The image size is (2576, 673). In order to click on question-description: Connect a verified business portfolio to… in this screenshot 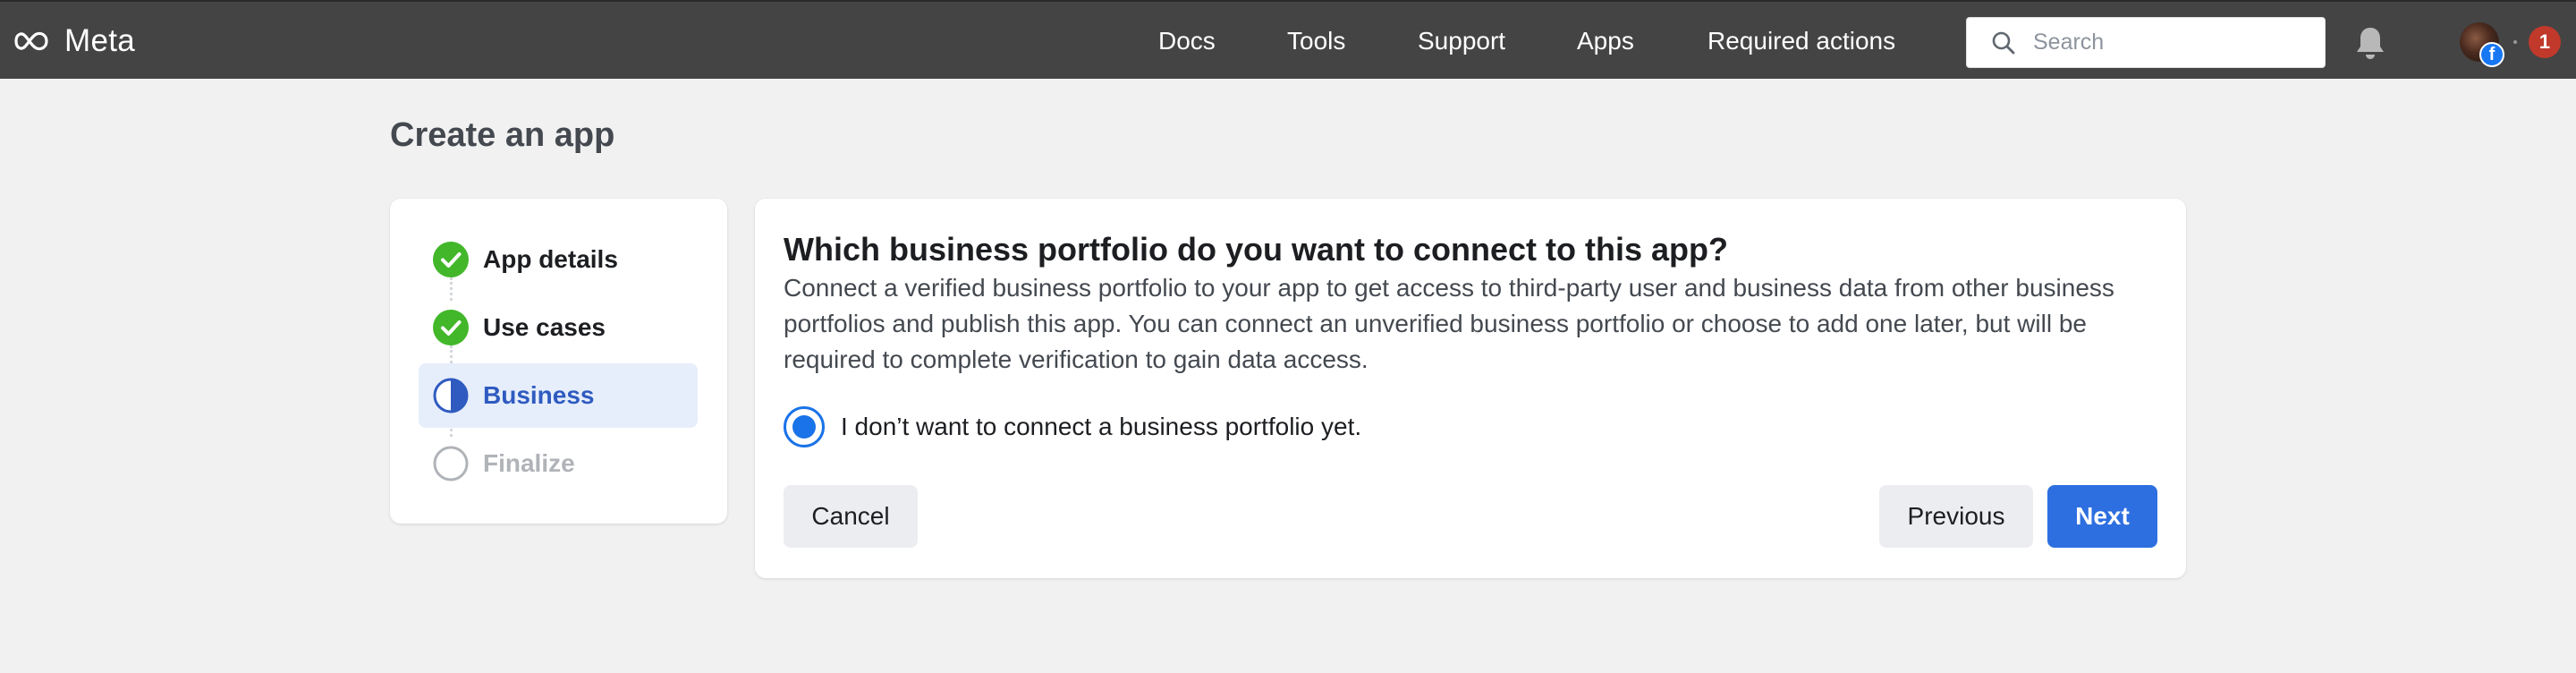, I will do `click(1449, 323)`.